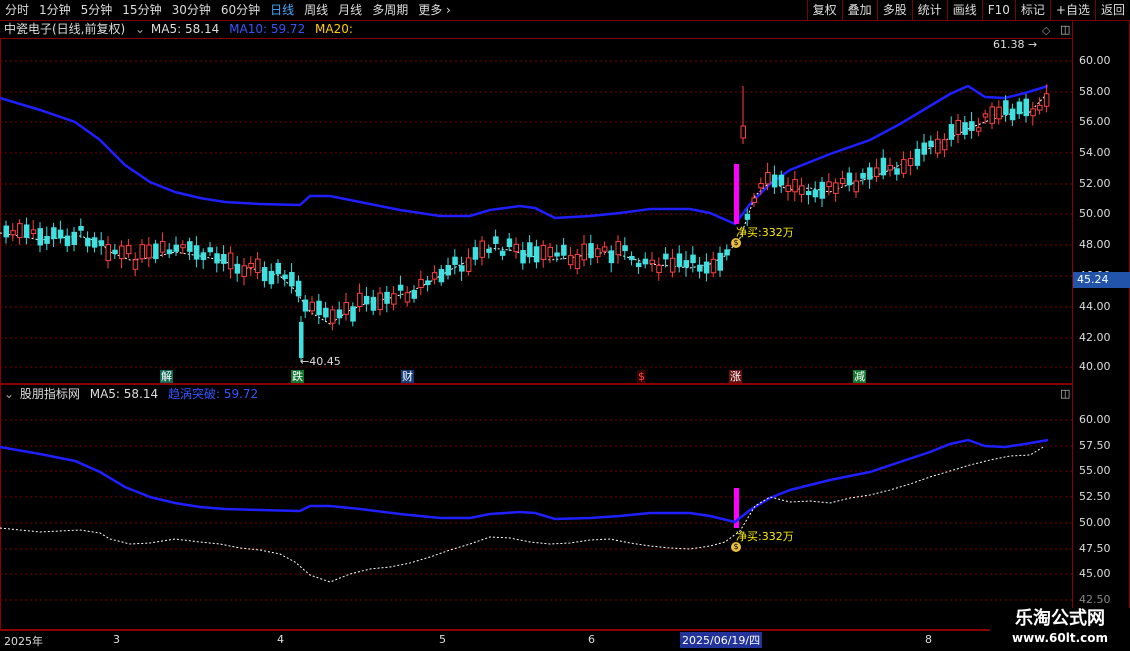  Describe the element at coordinates (23, 641) in the screenshot. I see `date-label: 2025年` at that location.